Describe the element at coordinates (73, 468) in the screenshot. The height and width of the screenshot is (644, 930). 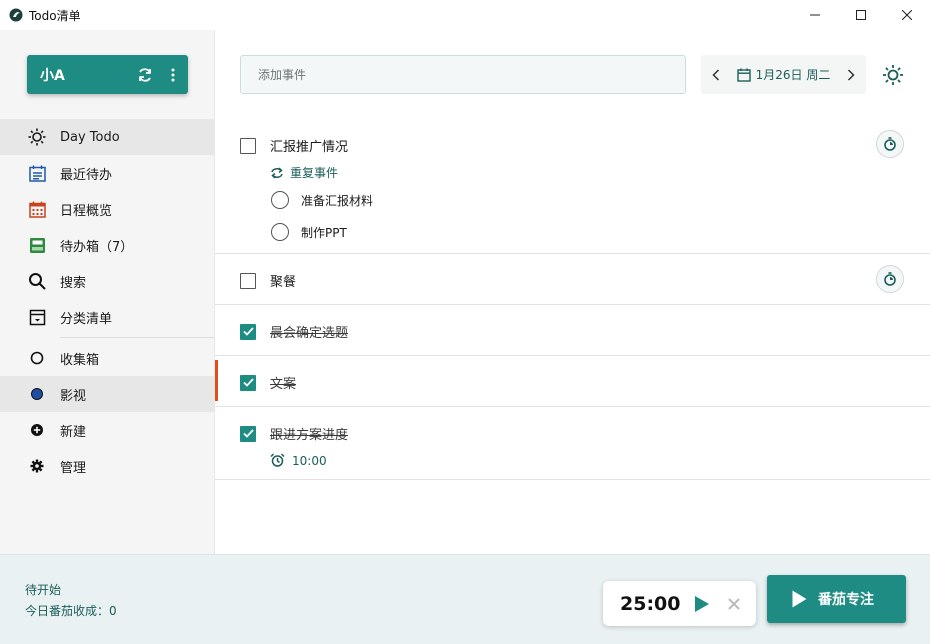
I see `sidebar-item-label: 管理` at that location.